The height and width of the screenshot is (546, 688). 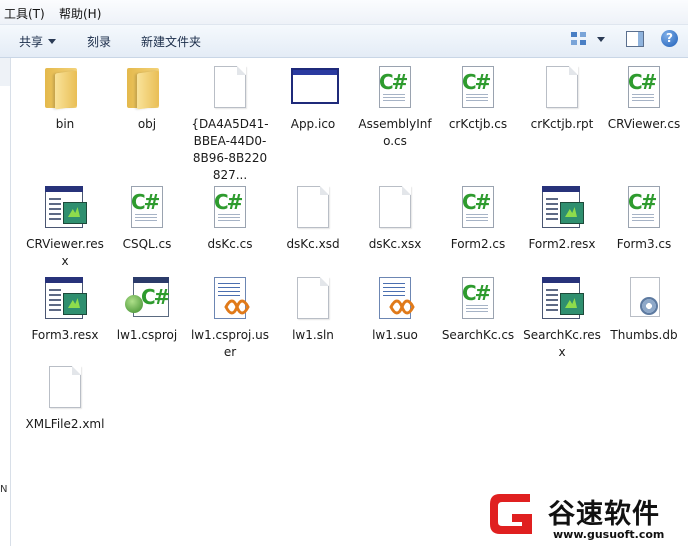 I want to click on view-options-dropdown-icon, so click(x=601, y=39).